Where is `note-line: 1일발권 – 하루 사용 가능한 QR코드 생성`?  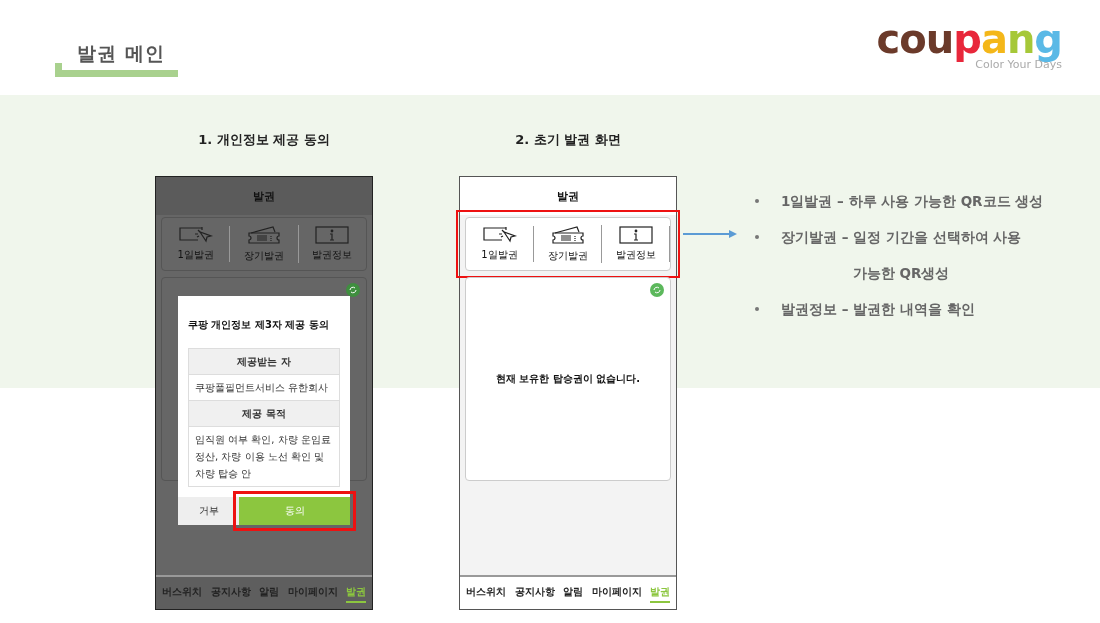 note-line: 1일발권 – 하루 사용 가능한 QR코드 생성 is located at coordinates (912, 201).